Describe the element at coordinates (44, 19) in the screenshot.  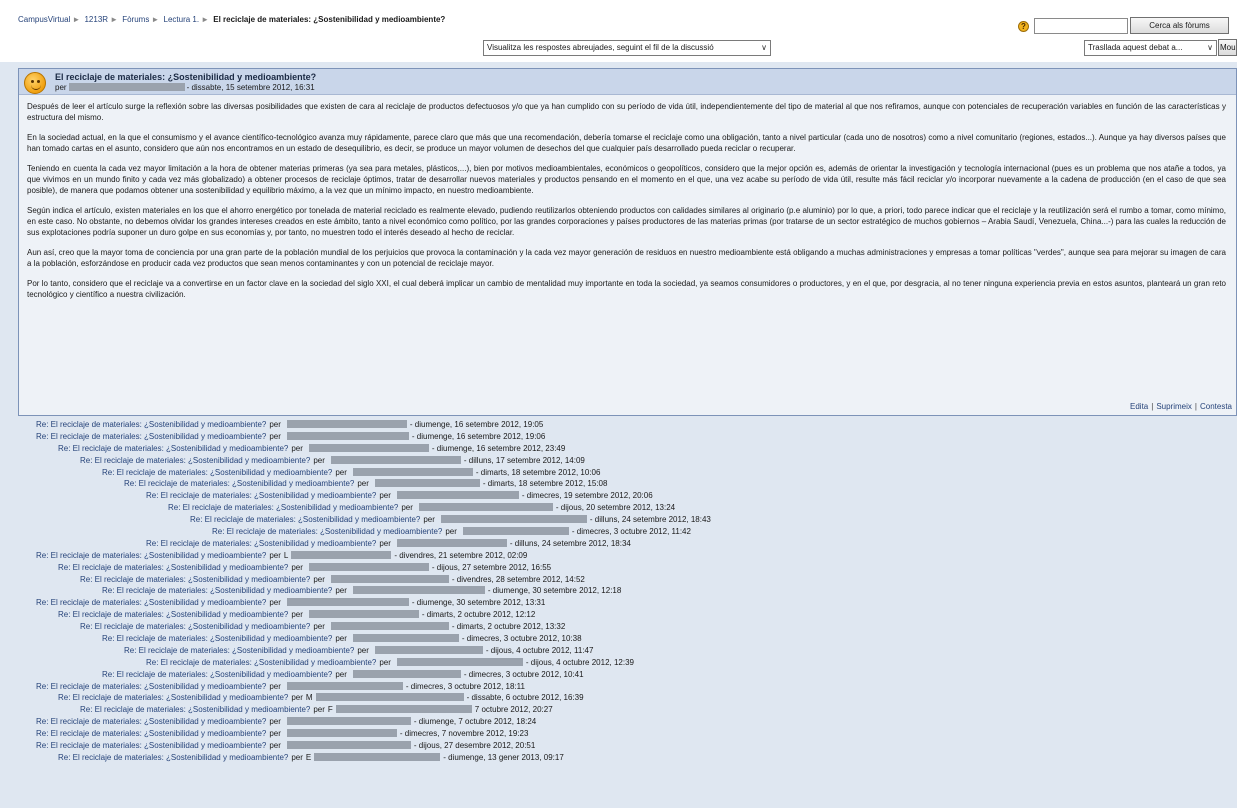
I see `breadcrumb-campusvirtual: CampusVirtual` at that location.